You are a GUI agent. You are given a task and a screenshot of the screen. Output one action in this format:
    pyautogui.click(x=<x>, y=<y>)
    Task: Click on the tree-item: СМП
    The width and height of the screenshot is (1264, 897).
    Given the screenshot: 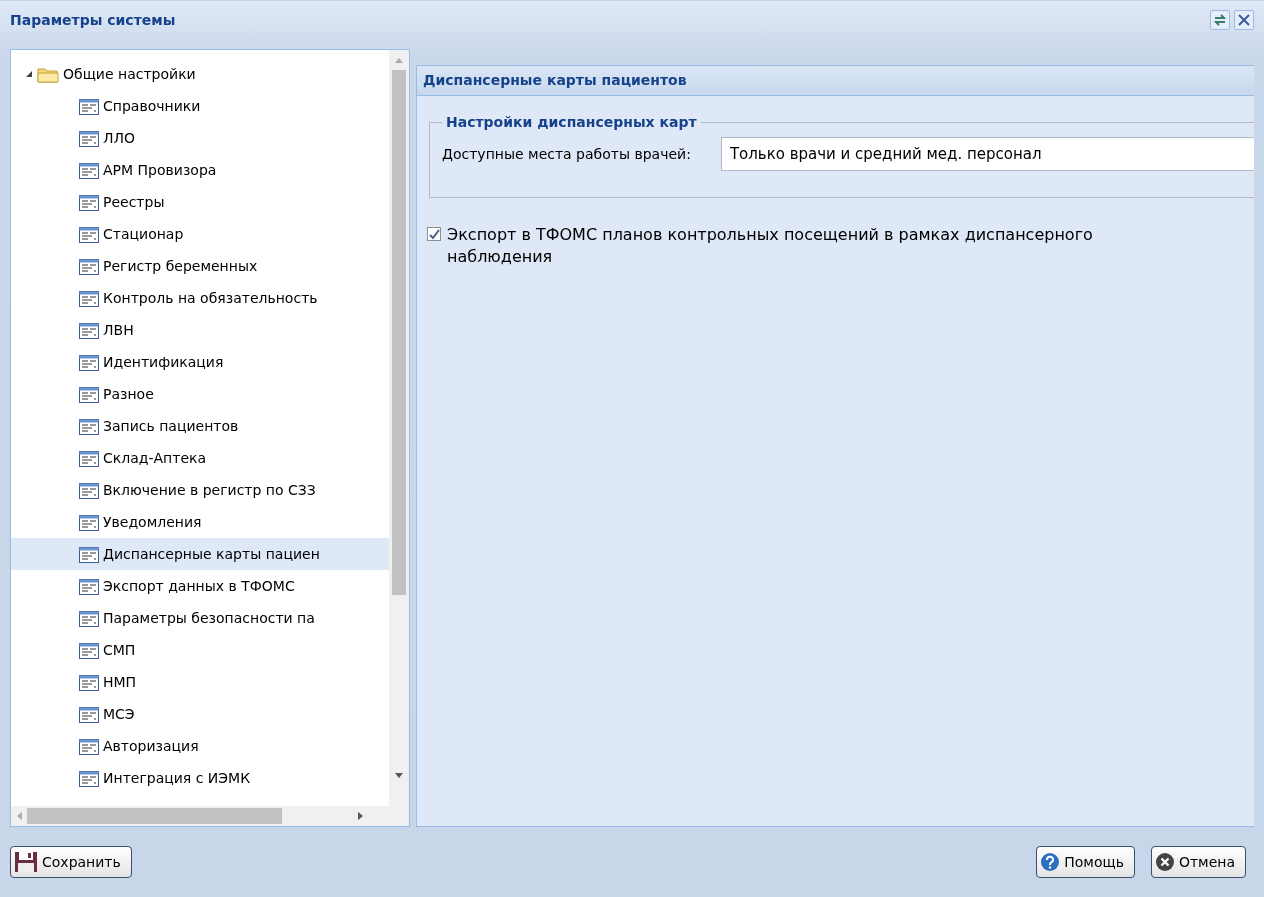 What is the action you would take?
    pyautogui.click(x=200, y=650)
    